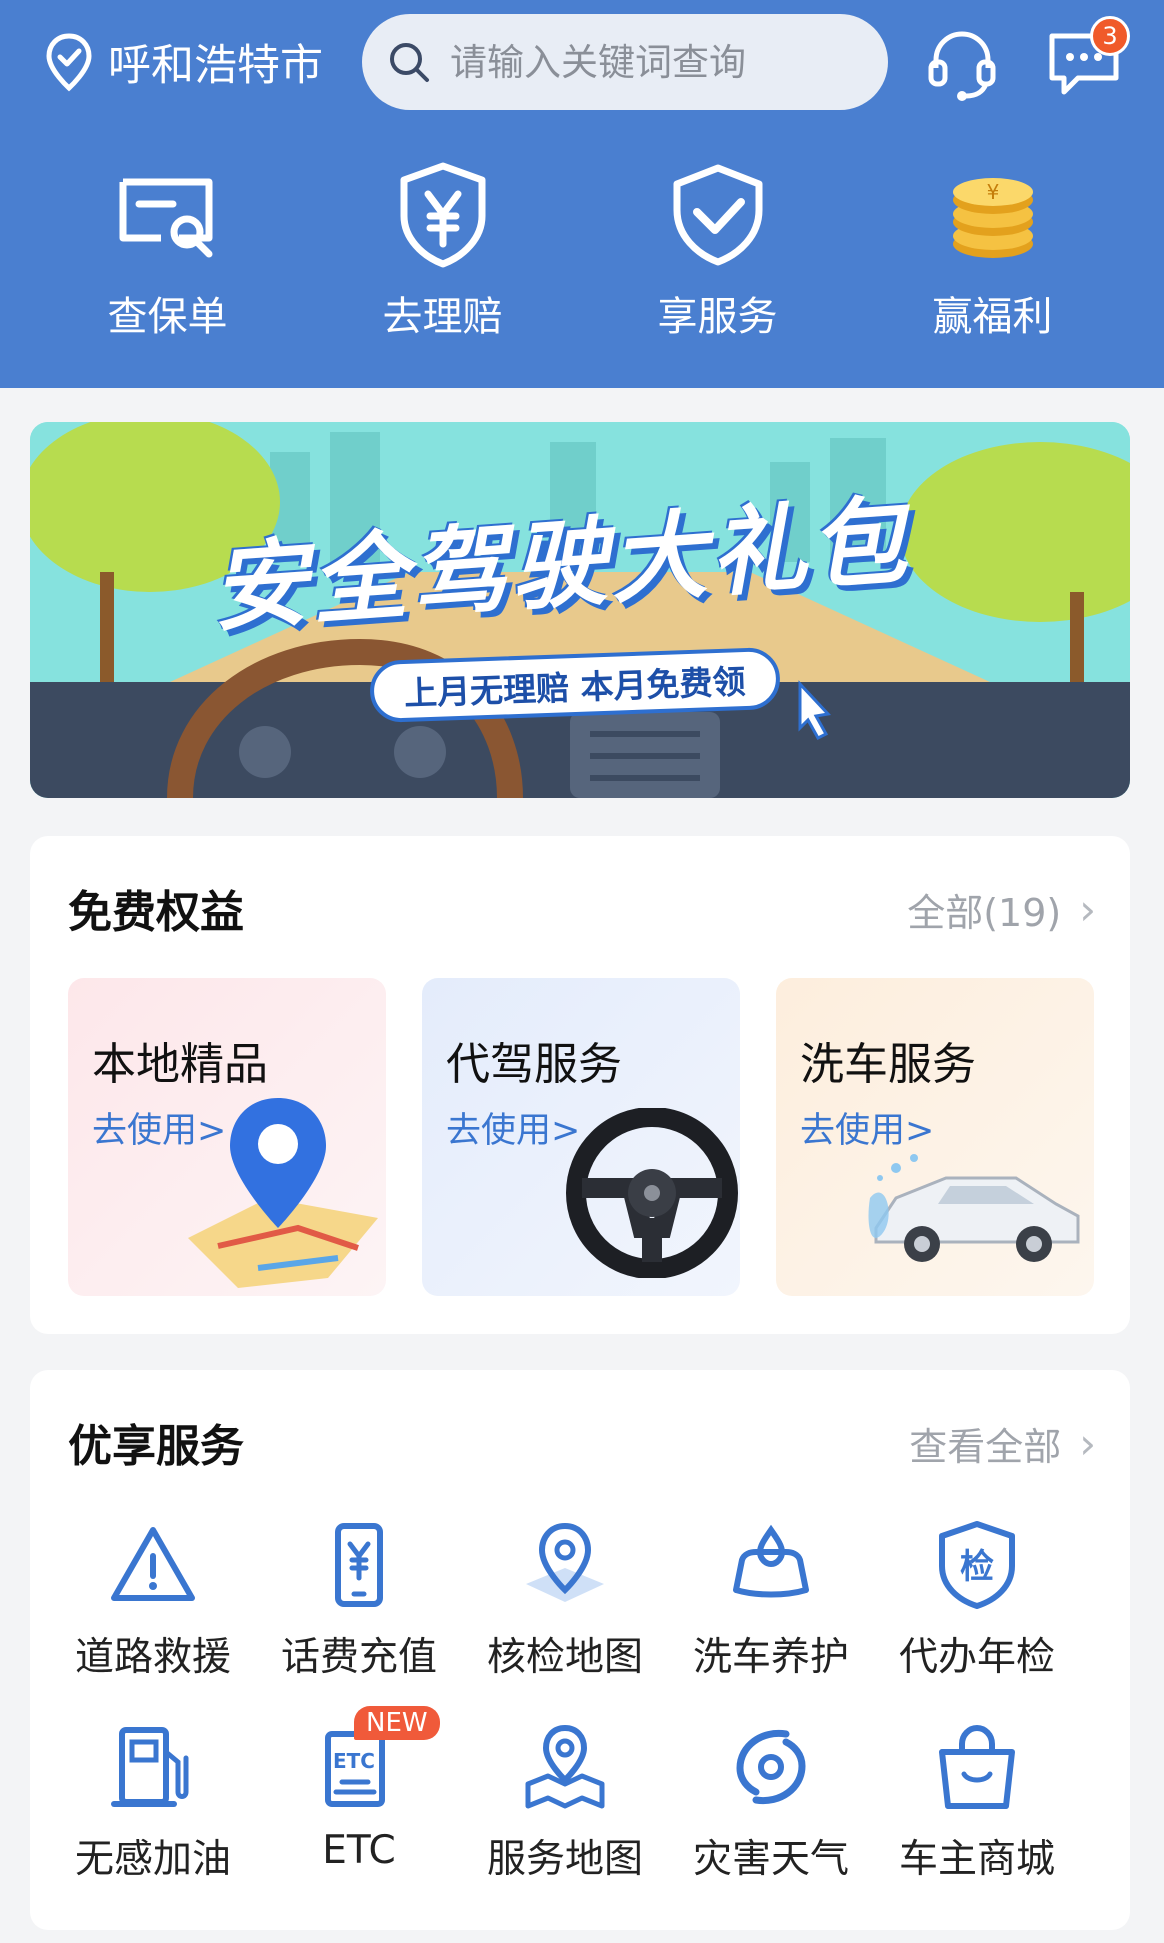 The height and width of the screenshot is (1943, 1164). Describe the element at coordinates (770, 1859) in the screenshot. I see `service-label: 灾害天气` at that location.